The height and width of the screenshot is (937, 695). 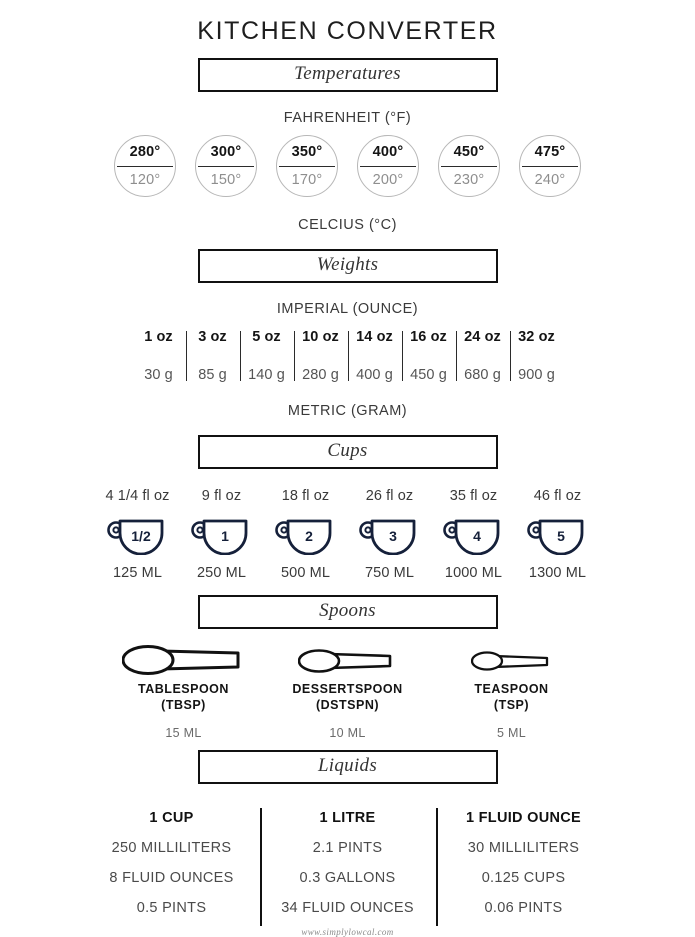 I want to click on dessertspoon-icon, so click(x=347, y=660).